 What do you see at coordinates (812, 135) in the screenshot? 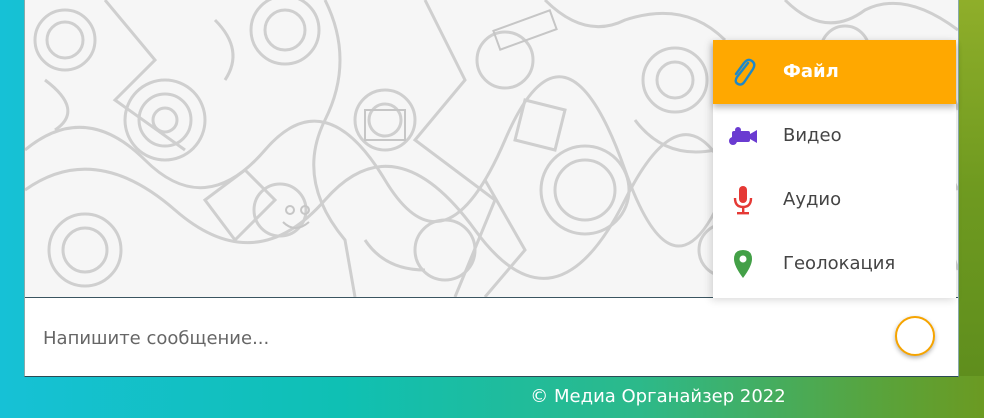
I see `menu-item-label: Видео` at bounding box center [812, 135].